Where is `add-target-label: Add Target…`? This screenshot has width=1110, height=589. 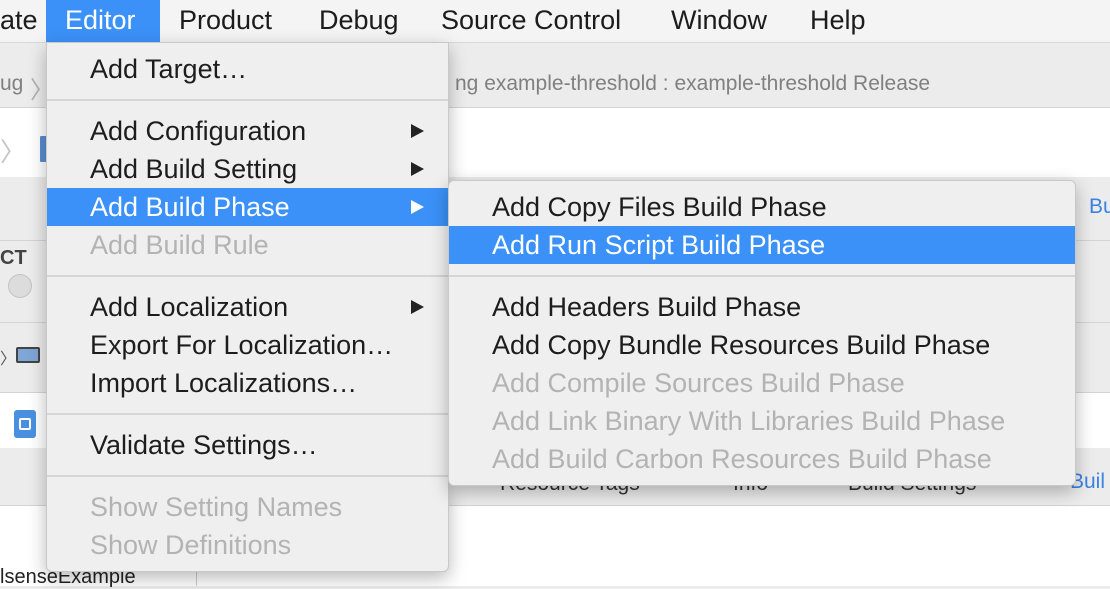
add-target-label: Add Target… is located at coordinates (169, 69).